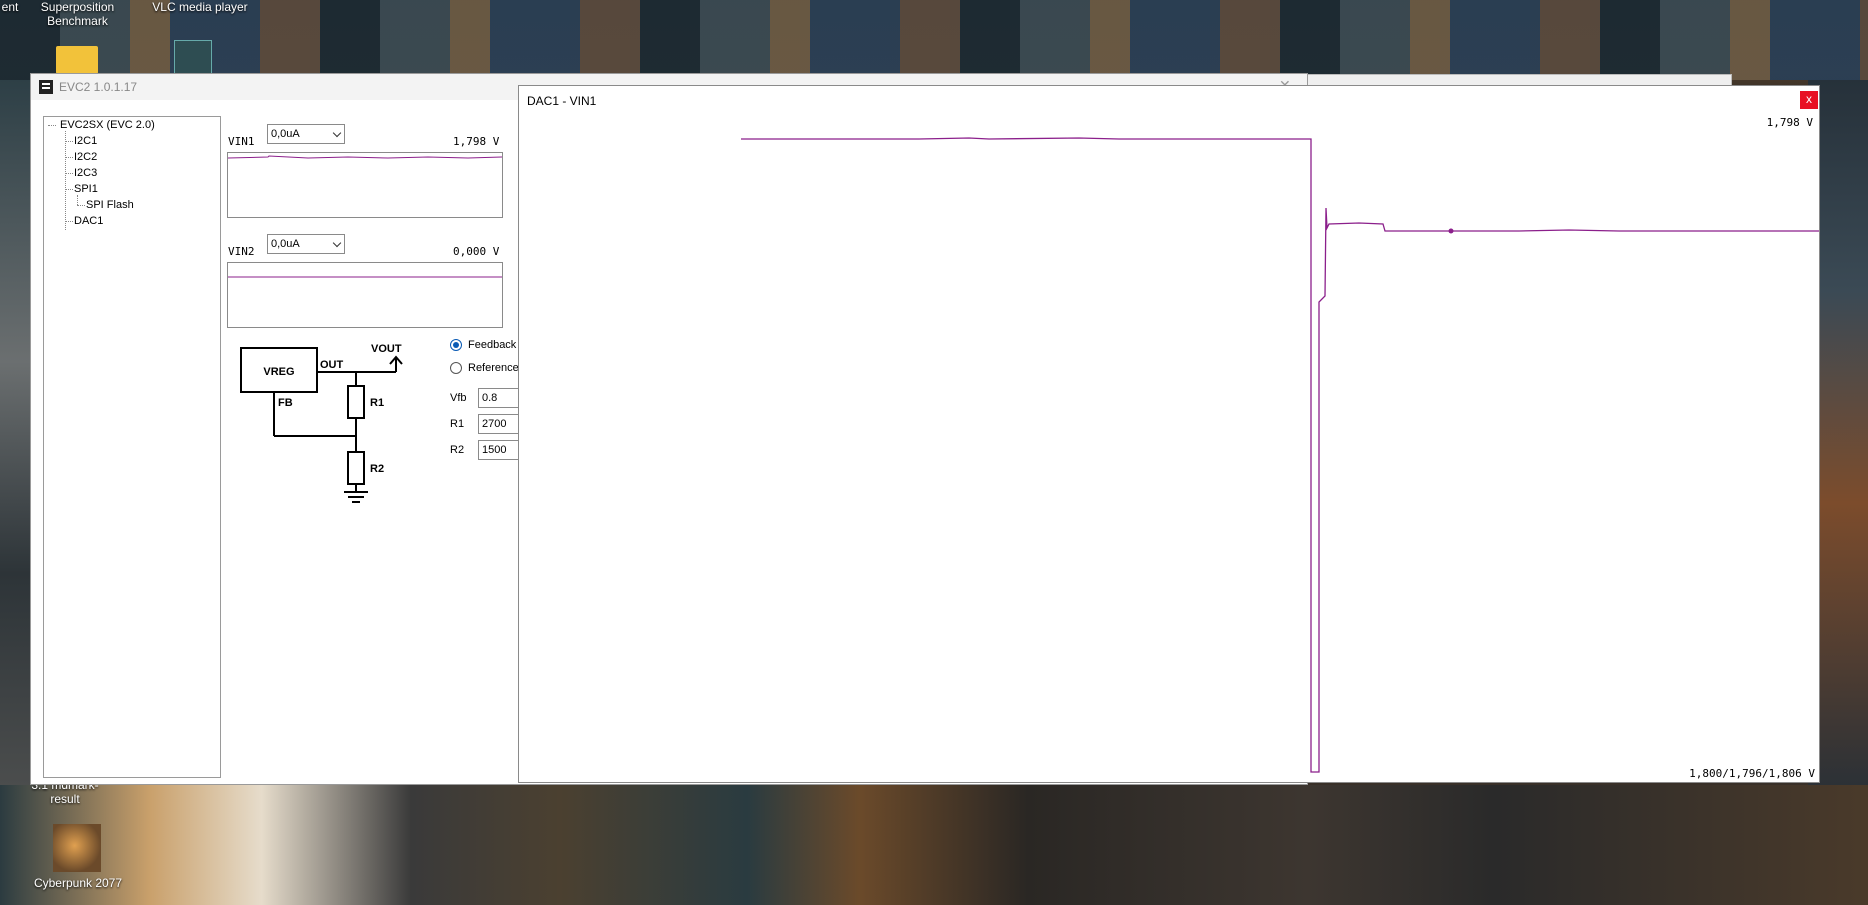 The image size is (1868, 905). What do you see at coordinates (456, 368) in the screenshot?
I see `reference-radio` at bounding box center [456, 368].